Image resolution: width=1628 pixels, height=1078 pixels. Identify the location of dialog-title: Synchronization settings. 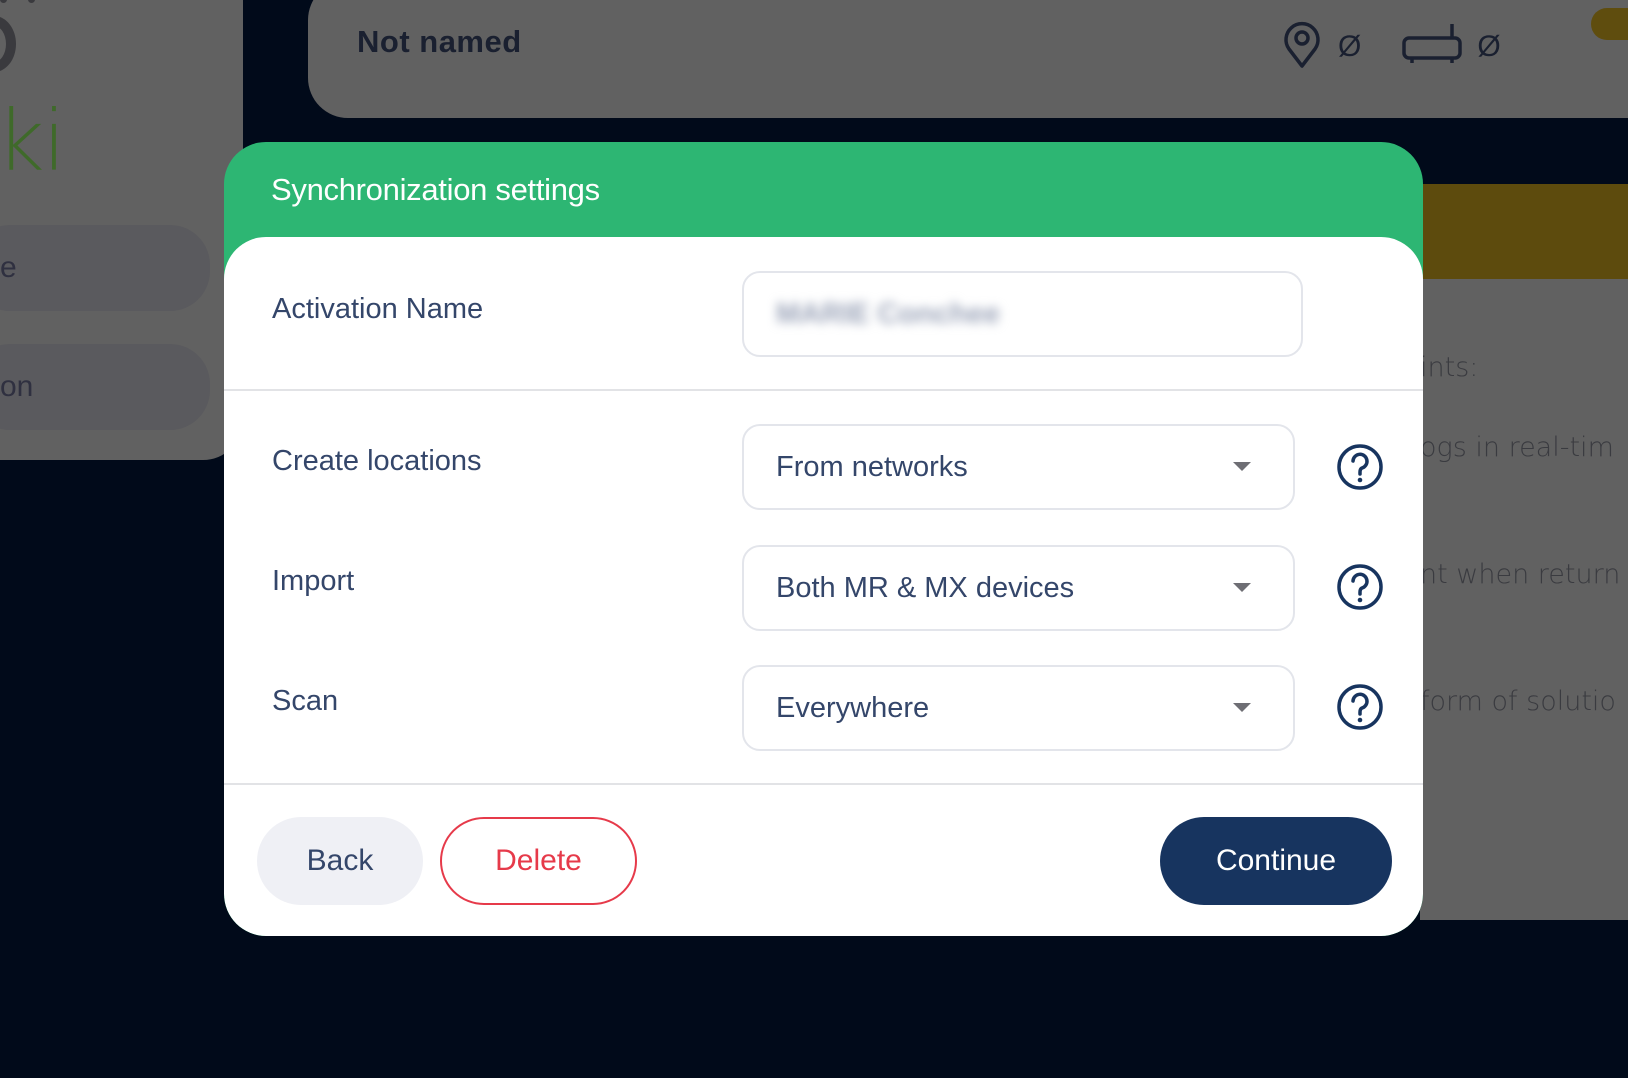
(435, 189).